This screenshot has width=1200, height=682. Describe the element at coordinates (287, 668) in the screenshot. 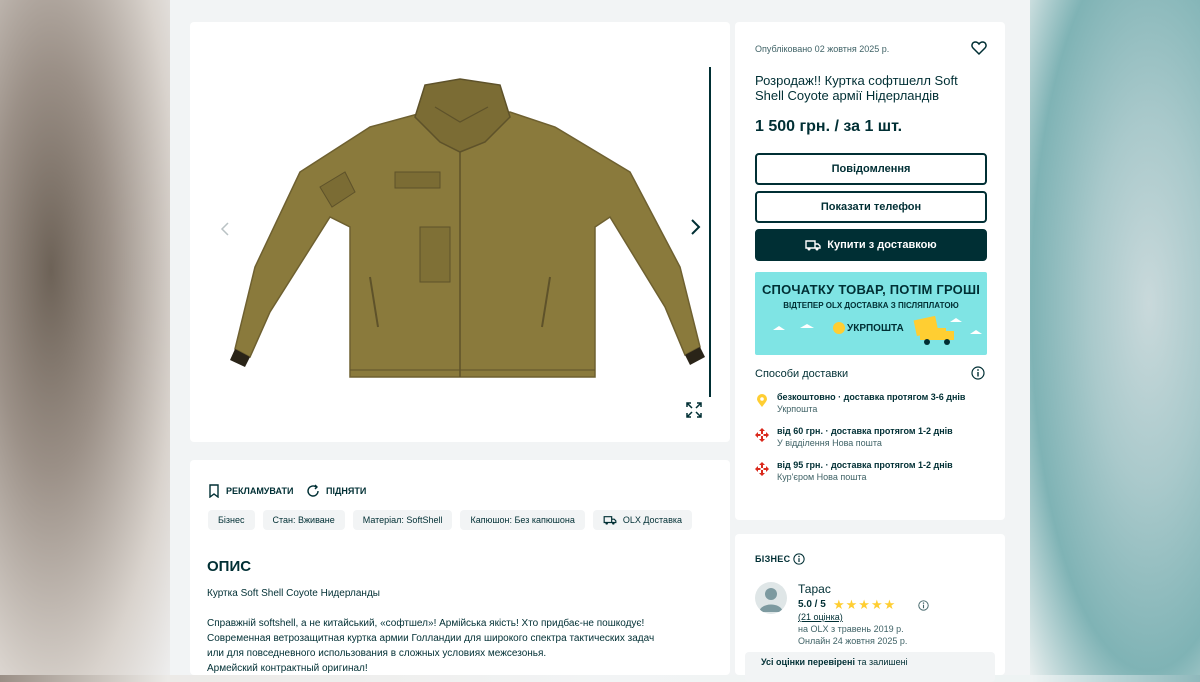

I see `description-line: Армейский контрактный оригинал!` at that location.